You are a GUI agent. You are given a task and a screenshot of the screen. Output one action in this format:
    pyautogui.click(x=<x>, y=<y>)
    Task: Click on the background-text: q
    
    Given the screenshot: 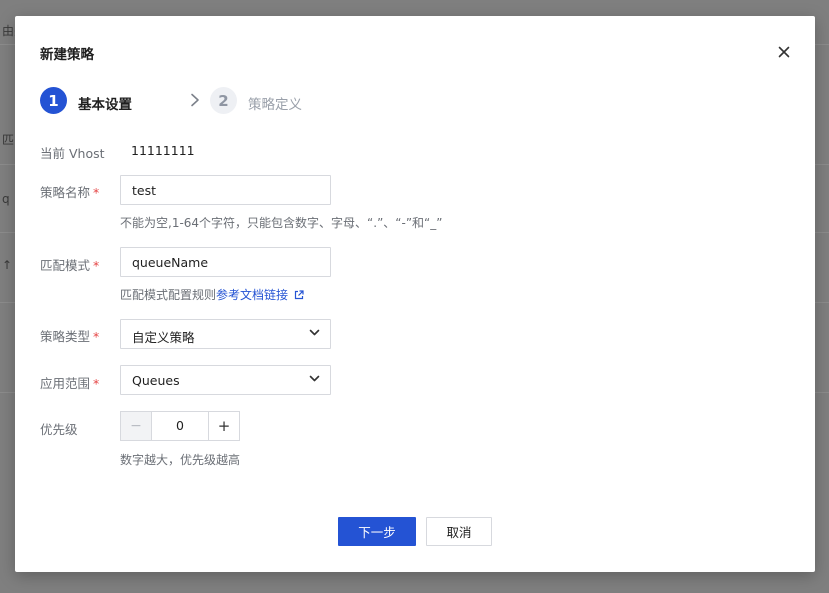 What is the action you would take?
    pyautogui.click(x=6, y=199)
    